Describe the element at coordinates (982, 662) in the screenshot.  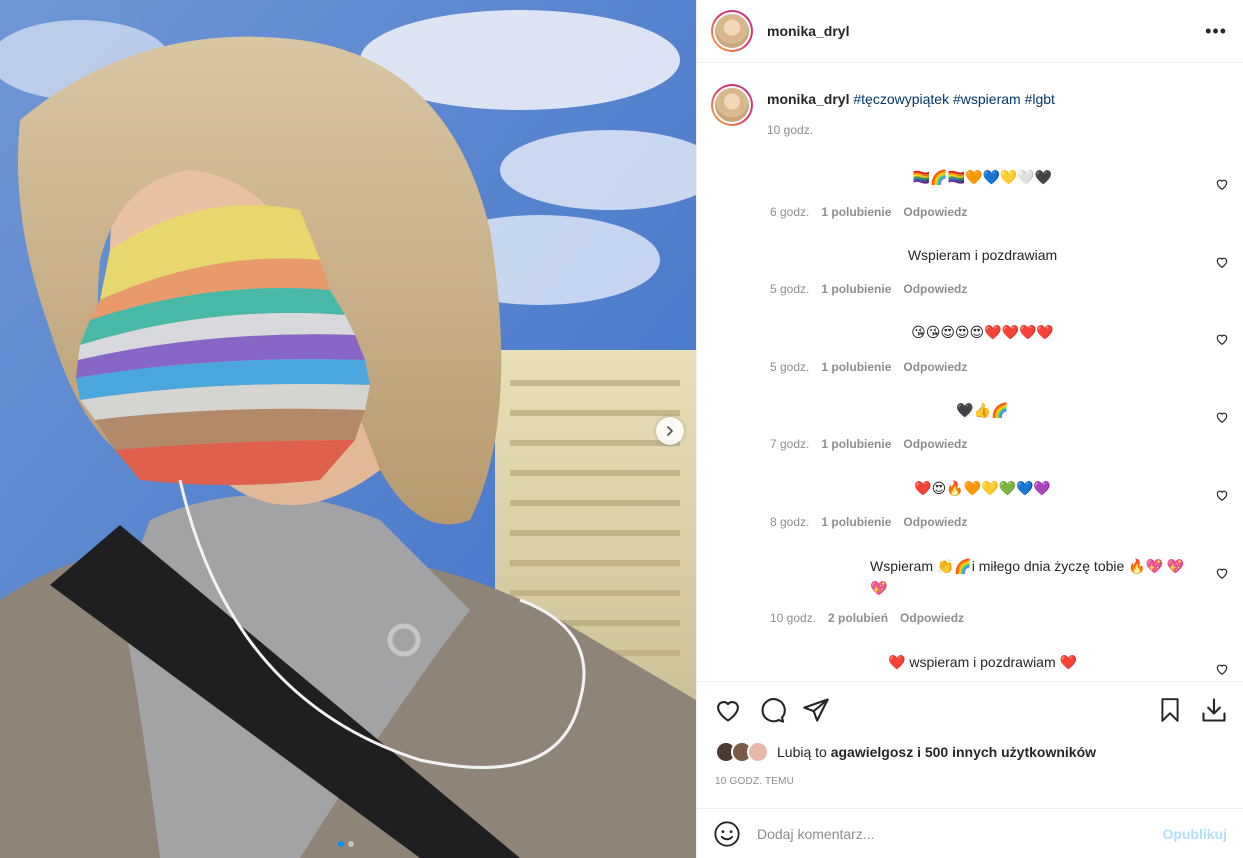
I see `comment-text: ❤️ wspieram i pozdrawiam ❤️` at that location.